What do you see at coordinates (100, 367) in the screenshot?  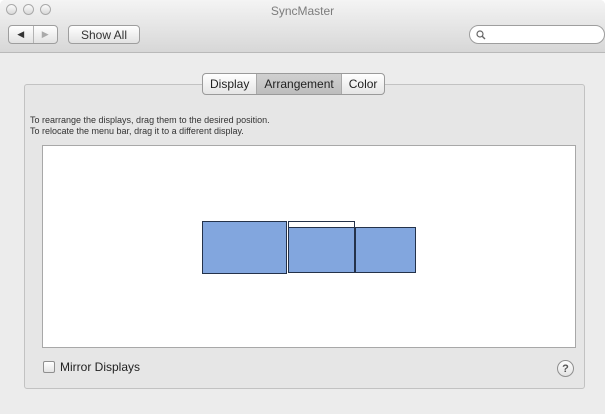 I see `mirror-displays-label: Mirror Displays` at bounding box center [100, 367].